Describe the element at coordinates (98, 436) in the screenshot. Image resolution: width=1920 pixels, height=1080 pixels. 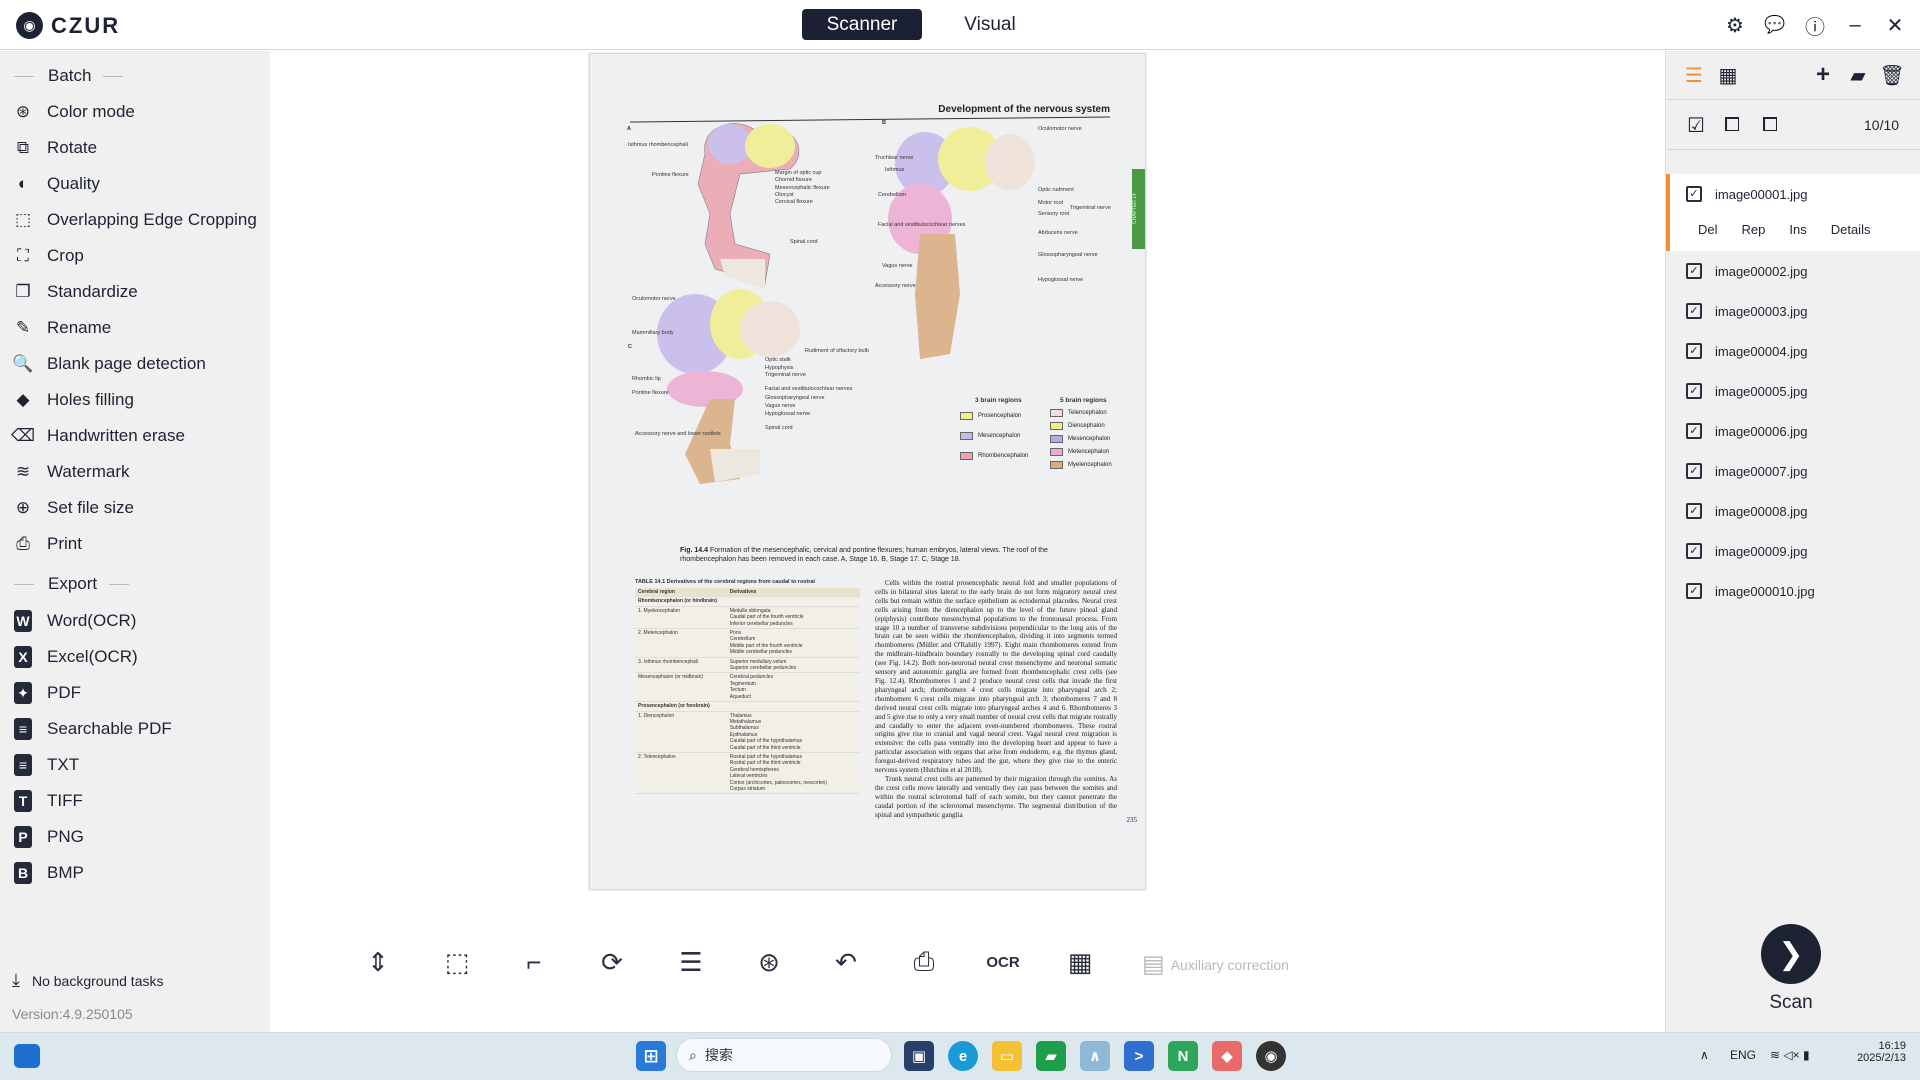
I see `sidebar-item-handwritten-erase: ⌫ Handwritten erase` at that location.